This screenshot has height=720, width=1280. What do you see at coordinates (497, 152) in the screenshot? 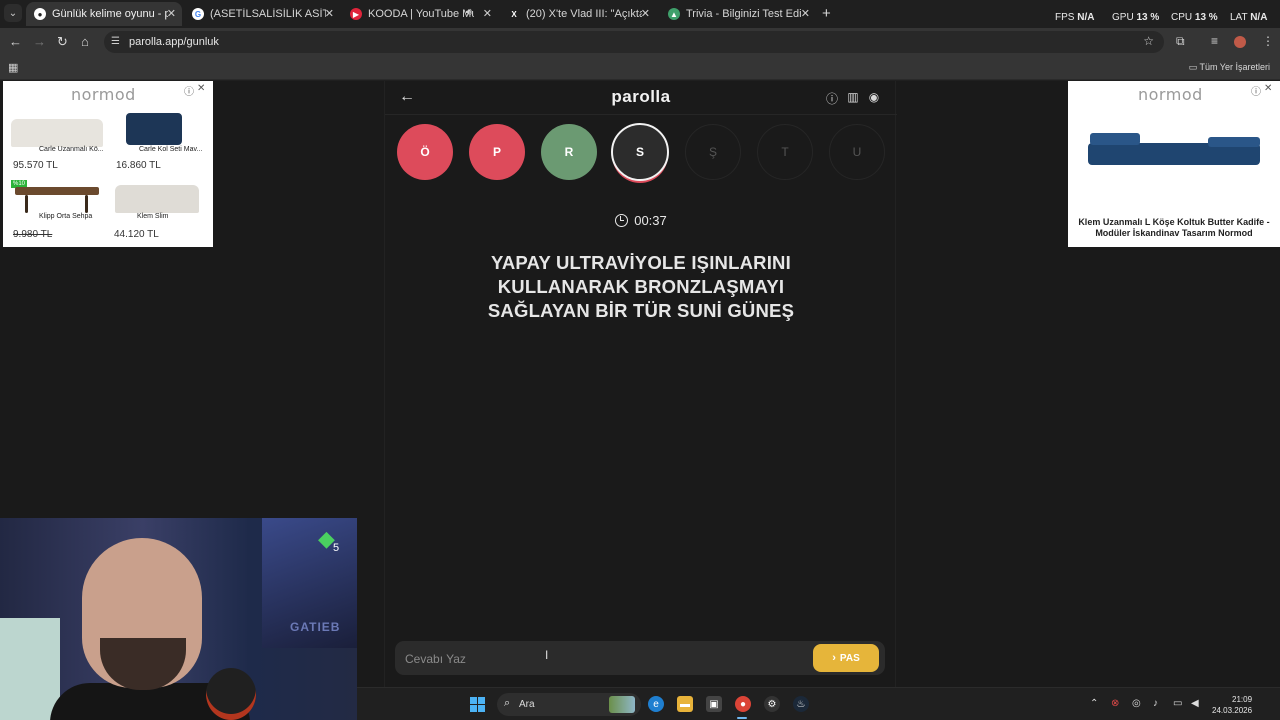
I see `letter-circle: P` at bounding box center [497, 152].